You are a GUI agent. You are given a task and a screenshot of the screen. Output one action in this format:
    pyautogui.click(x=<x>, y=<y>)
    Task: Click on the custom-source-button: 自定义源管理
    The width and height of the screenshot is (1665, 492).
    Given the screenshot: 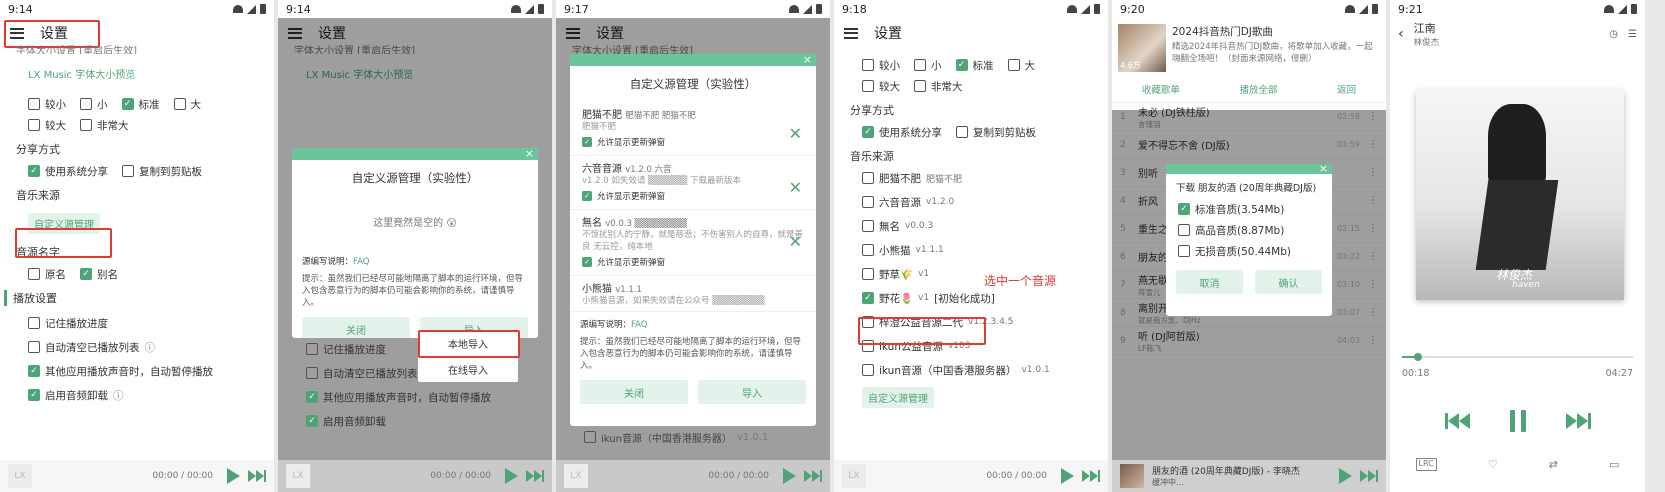 What is the action you would take?
    pyautogui.click(x=898, y=397)
    